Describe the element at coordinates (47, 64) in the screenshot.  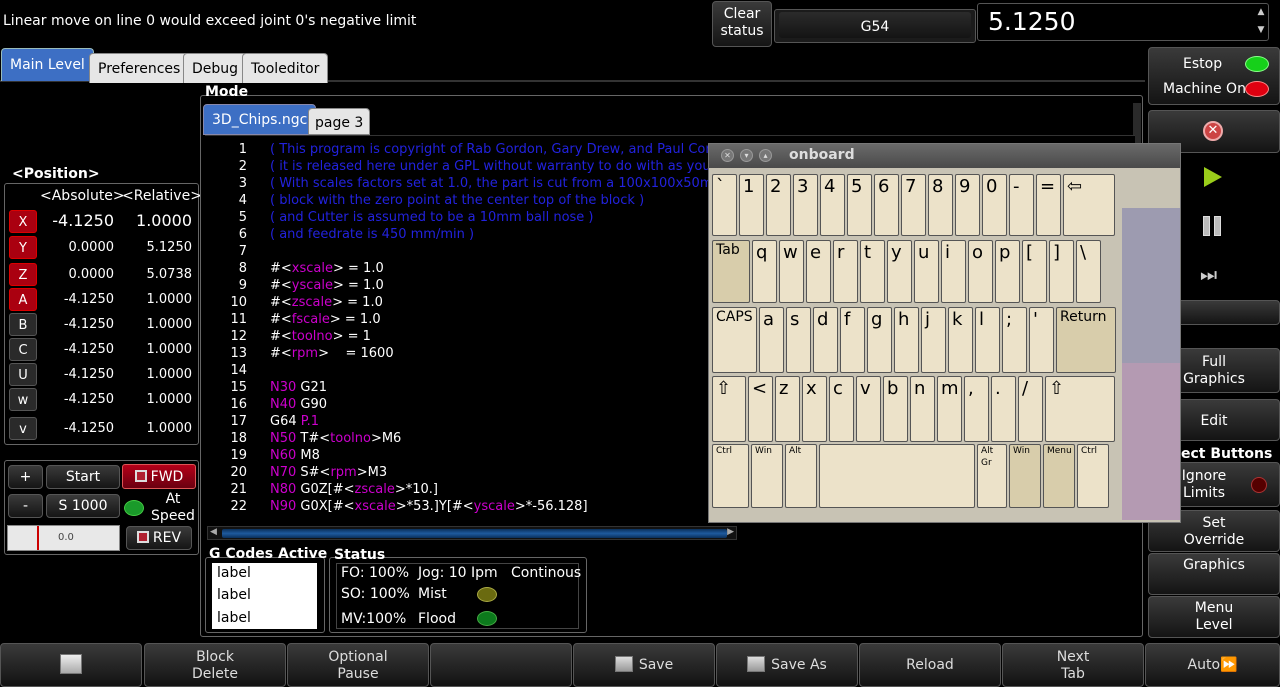
I see `tab-main-level: Main Level` at that location.